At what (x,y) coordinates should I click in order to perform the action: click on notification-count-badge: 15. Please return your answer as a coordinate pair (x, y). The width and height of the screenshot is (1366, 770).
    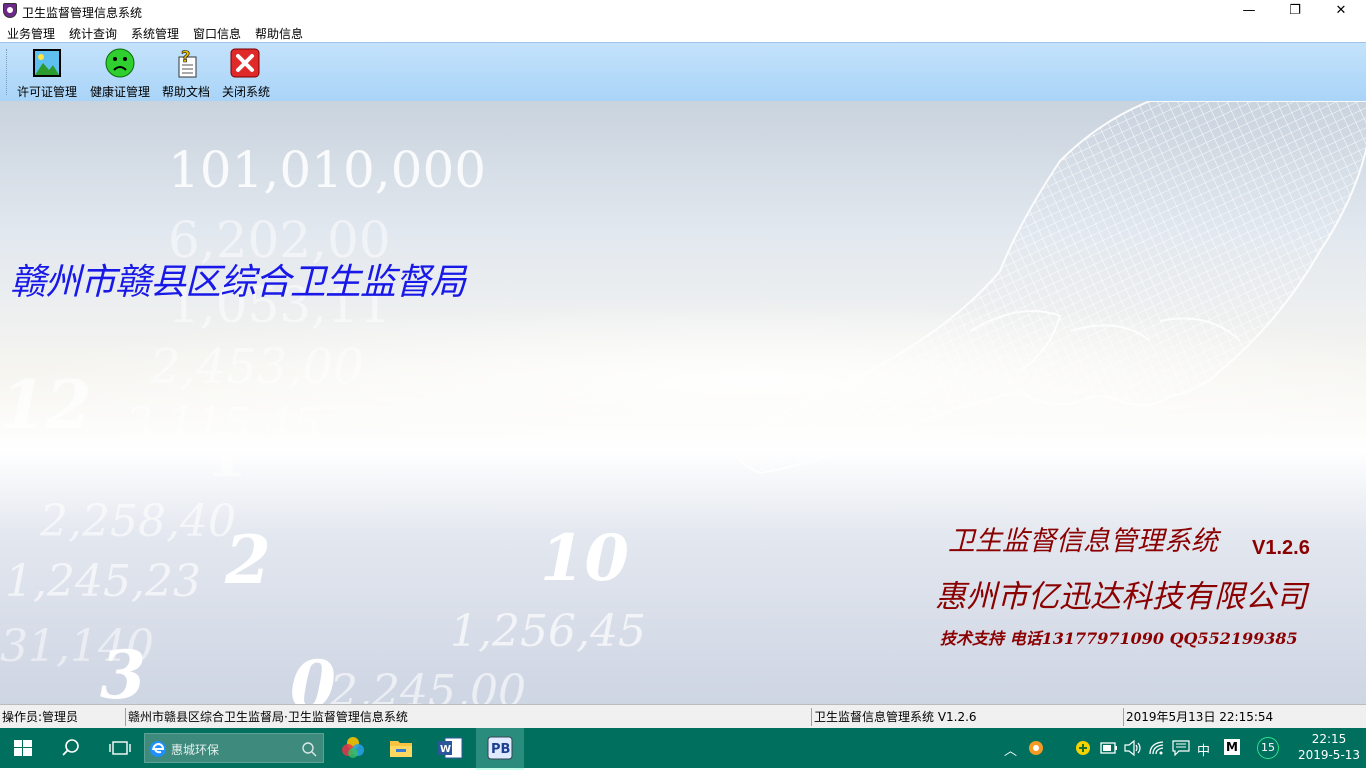
    Looking at the image, I should click on (1268, 748).